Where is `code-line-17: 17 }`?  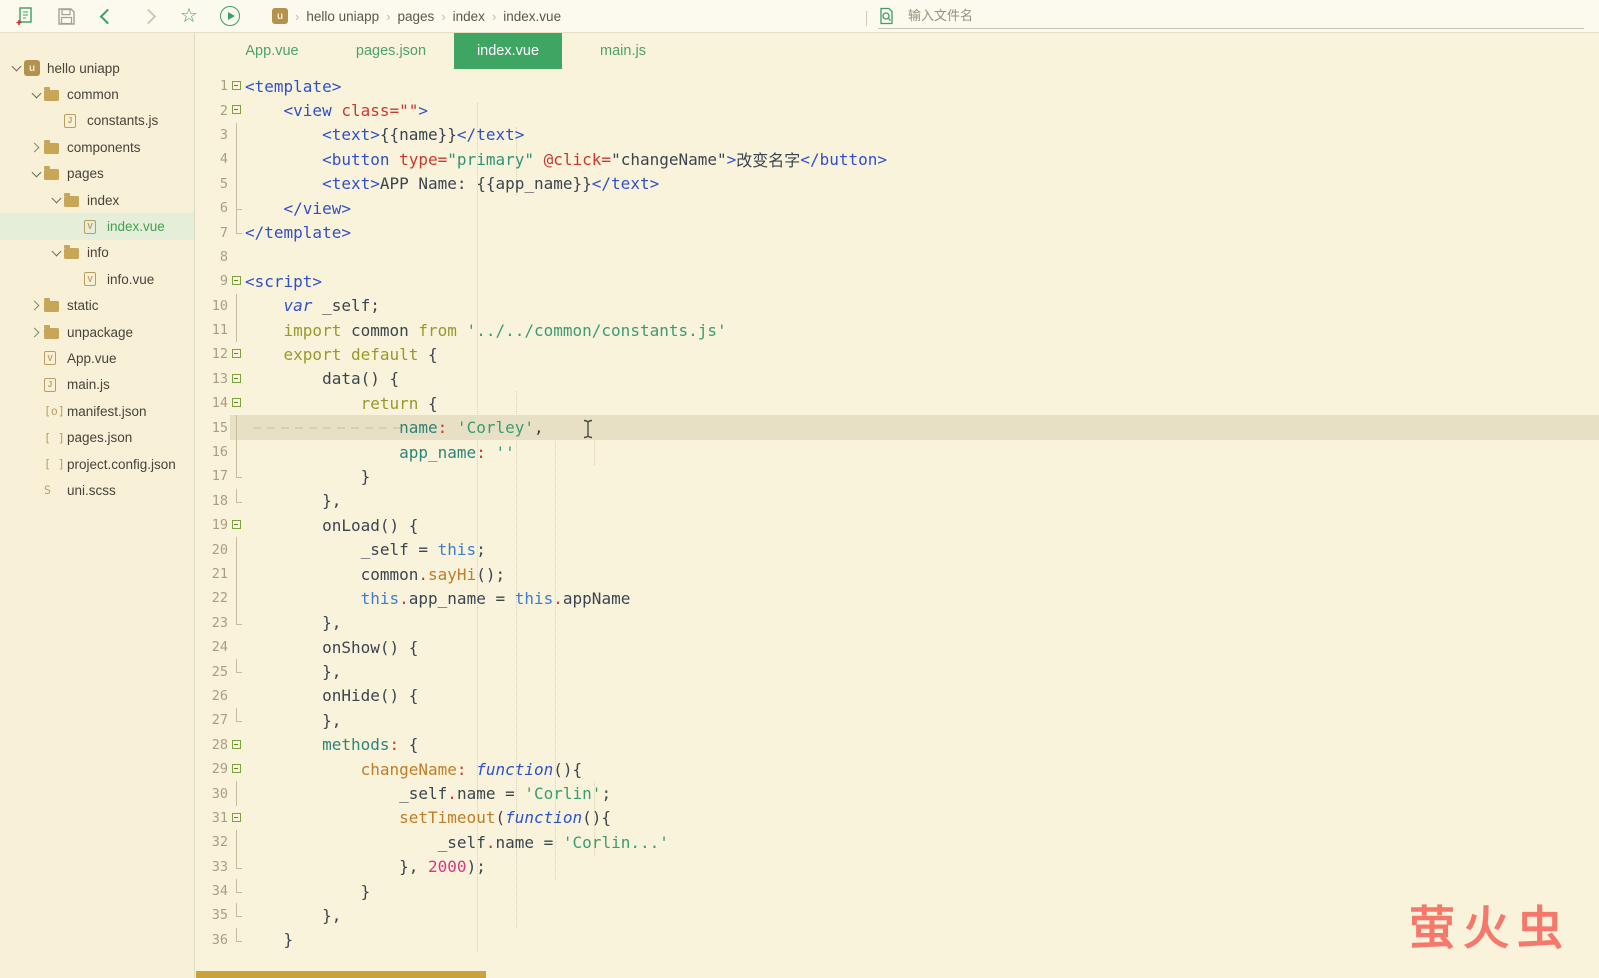
code-line-17: 17 } is located at coordinates (897, 476).